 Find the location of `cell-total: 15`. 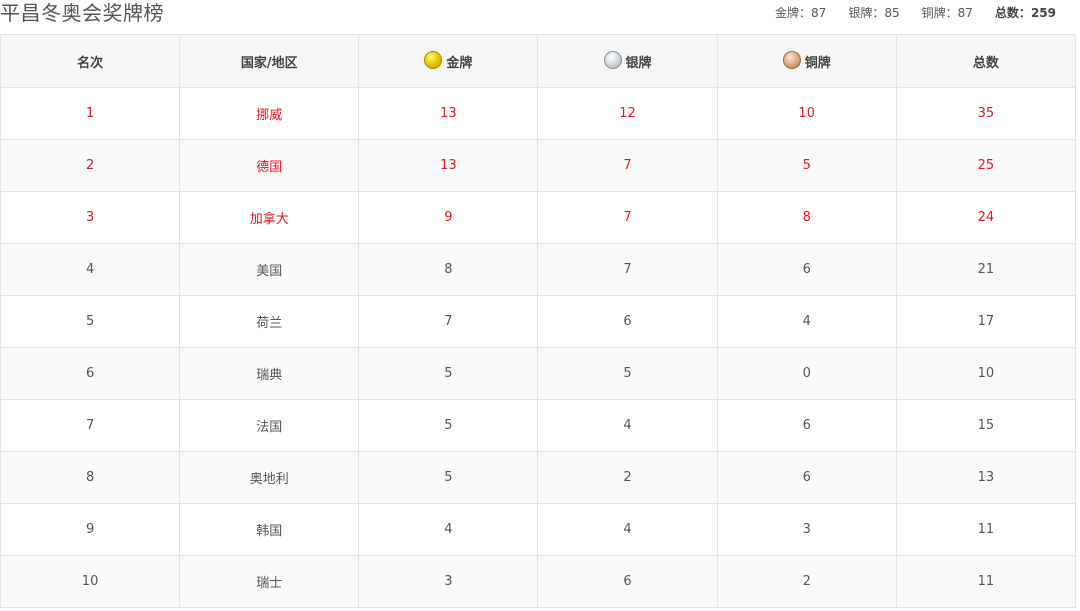

cell-total: 15 is located at coordinates (986, 425).